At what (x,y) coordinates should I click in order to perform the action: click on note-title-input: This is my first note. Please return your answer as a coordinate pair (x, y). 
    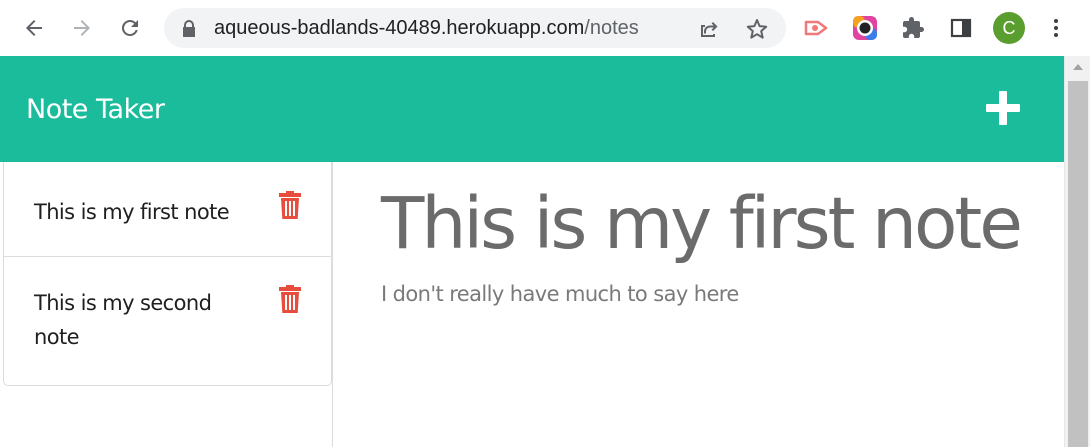
    Looking at the image, I should click on (702, 223).